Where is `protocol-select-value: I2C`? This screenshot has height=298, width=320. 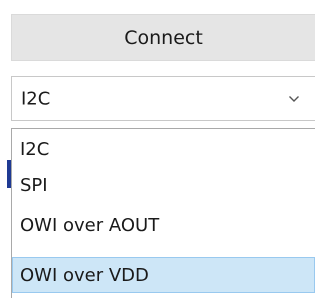
protocol-select-value: I2C is located at coordinates (36, 98).